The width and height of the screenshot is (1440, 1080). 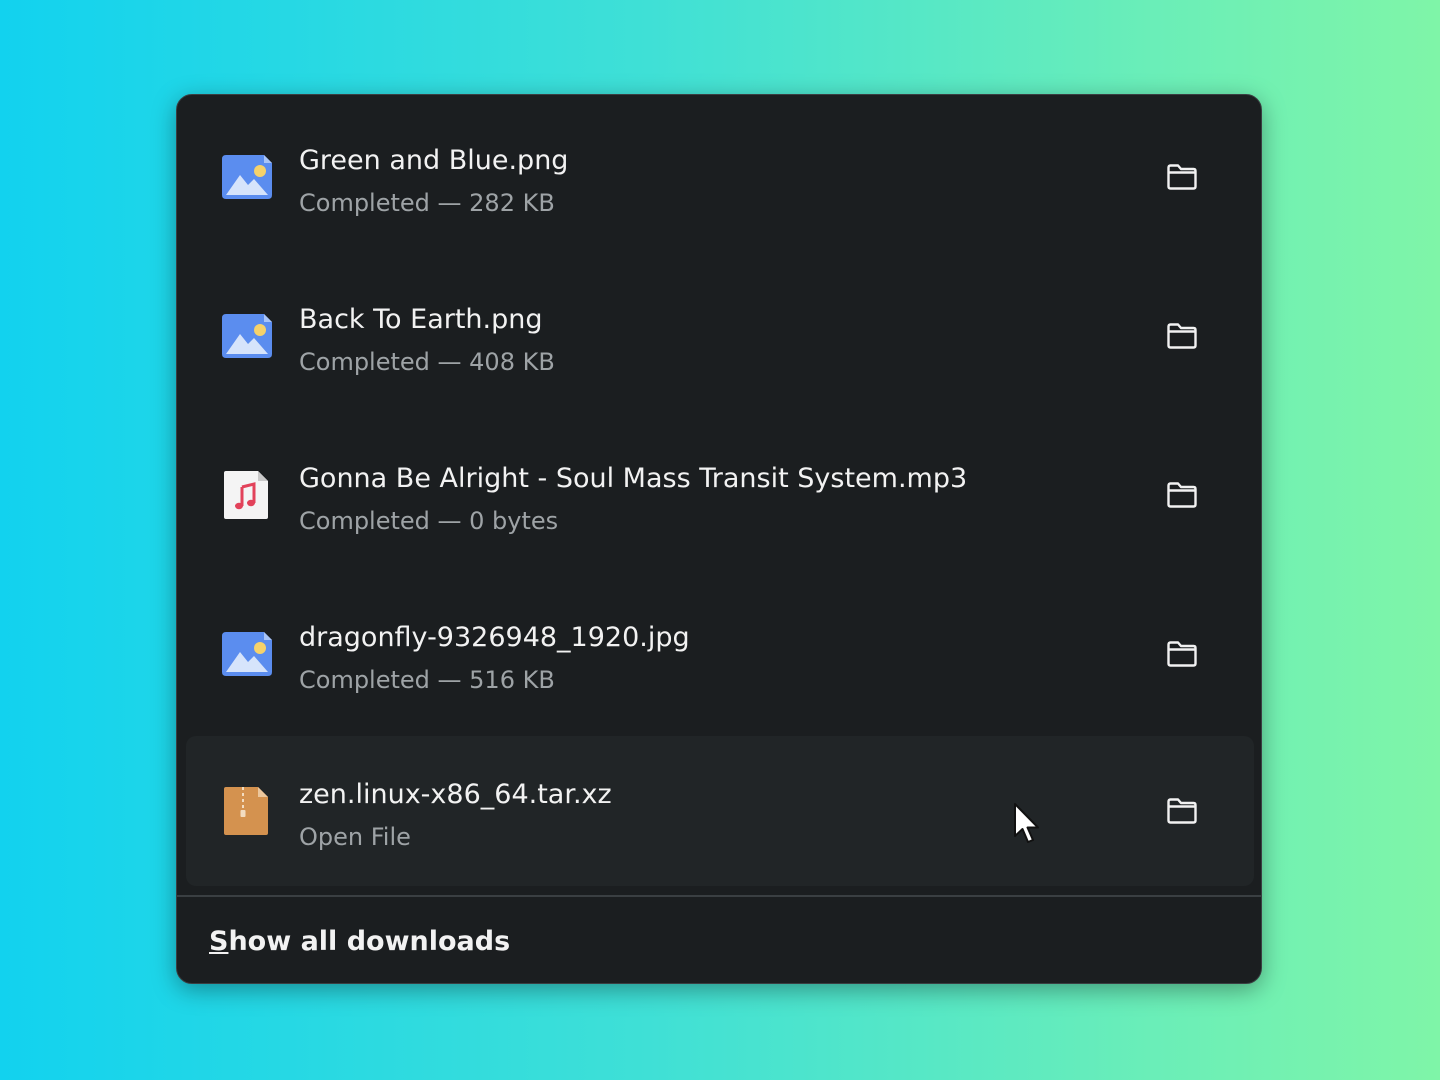 What do you see at coordinates (455, 794) in the screenshot?
I see `download-filename: zen.linux-x86_64.tar.xz` at bounding box center [455, 794].